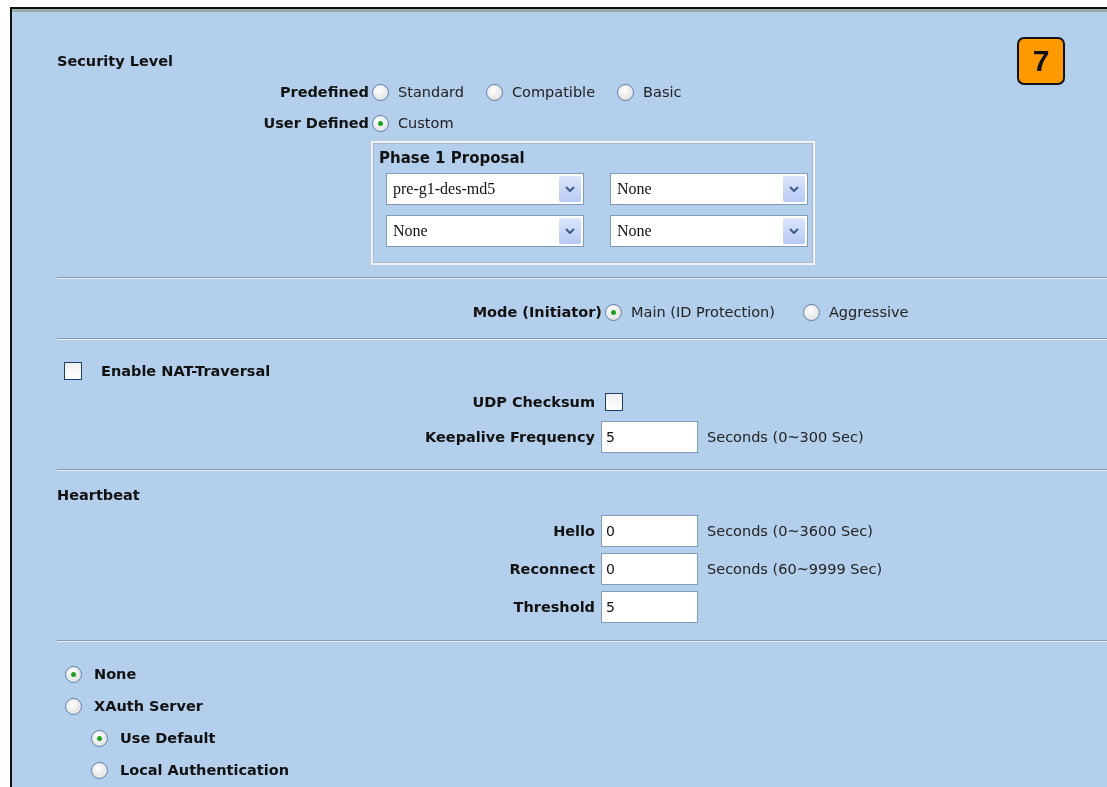  What do you see at coordinates (785, 437) in the screenshot?
I see `hint-text: Seconds (0~300 Sec)` at bounding box center [785, 437].